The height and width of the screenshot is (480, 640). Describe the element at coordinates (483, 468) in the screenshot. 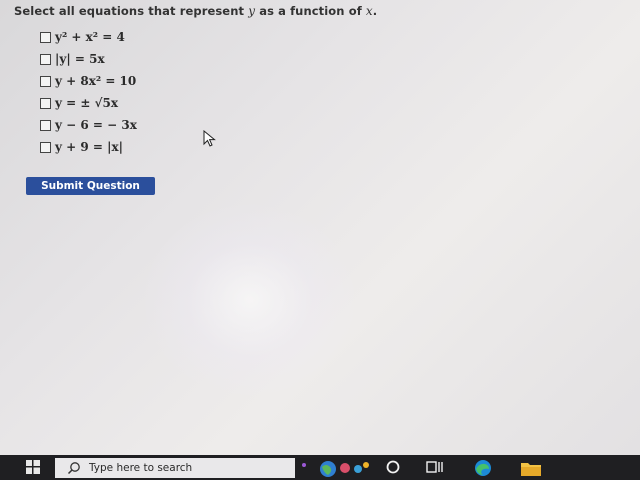

I see `edge-icon` at that location.